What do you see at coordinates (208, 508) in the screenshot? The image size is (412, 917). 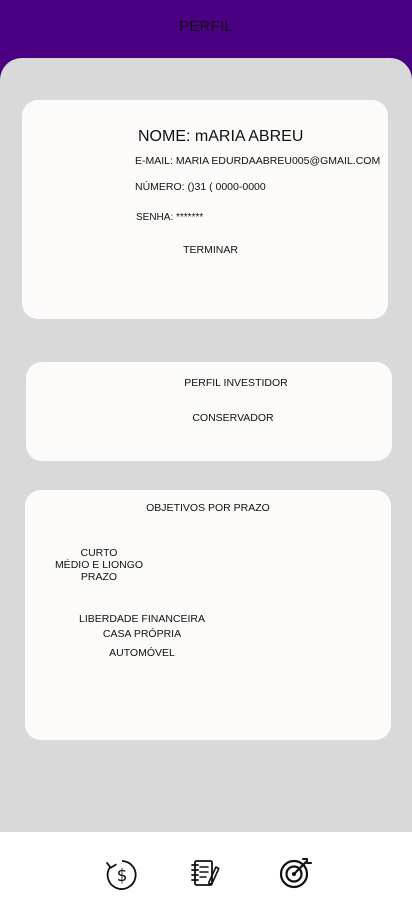 I see `goals-title: OBJETIVOS POR PRAZO` at bounding box center [208, 508].